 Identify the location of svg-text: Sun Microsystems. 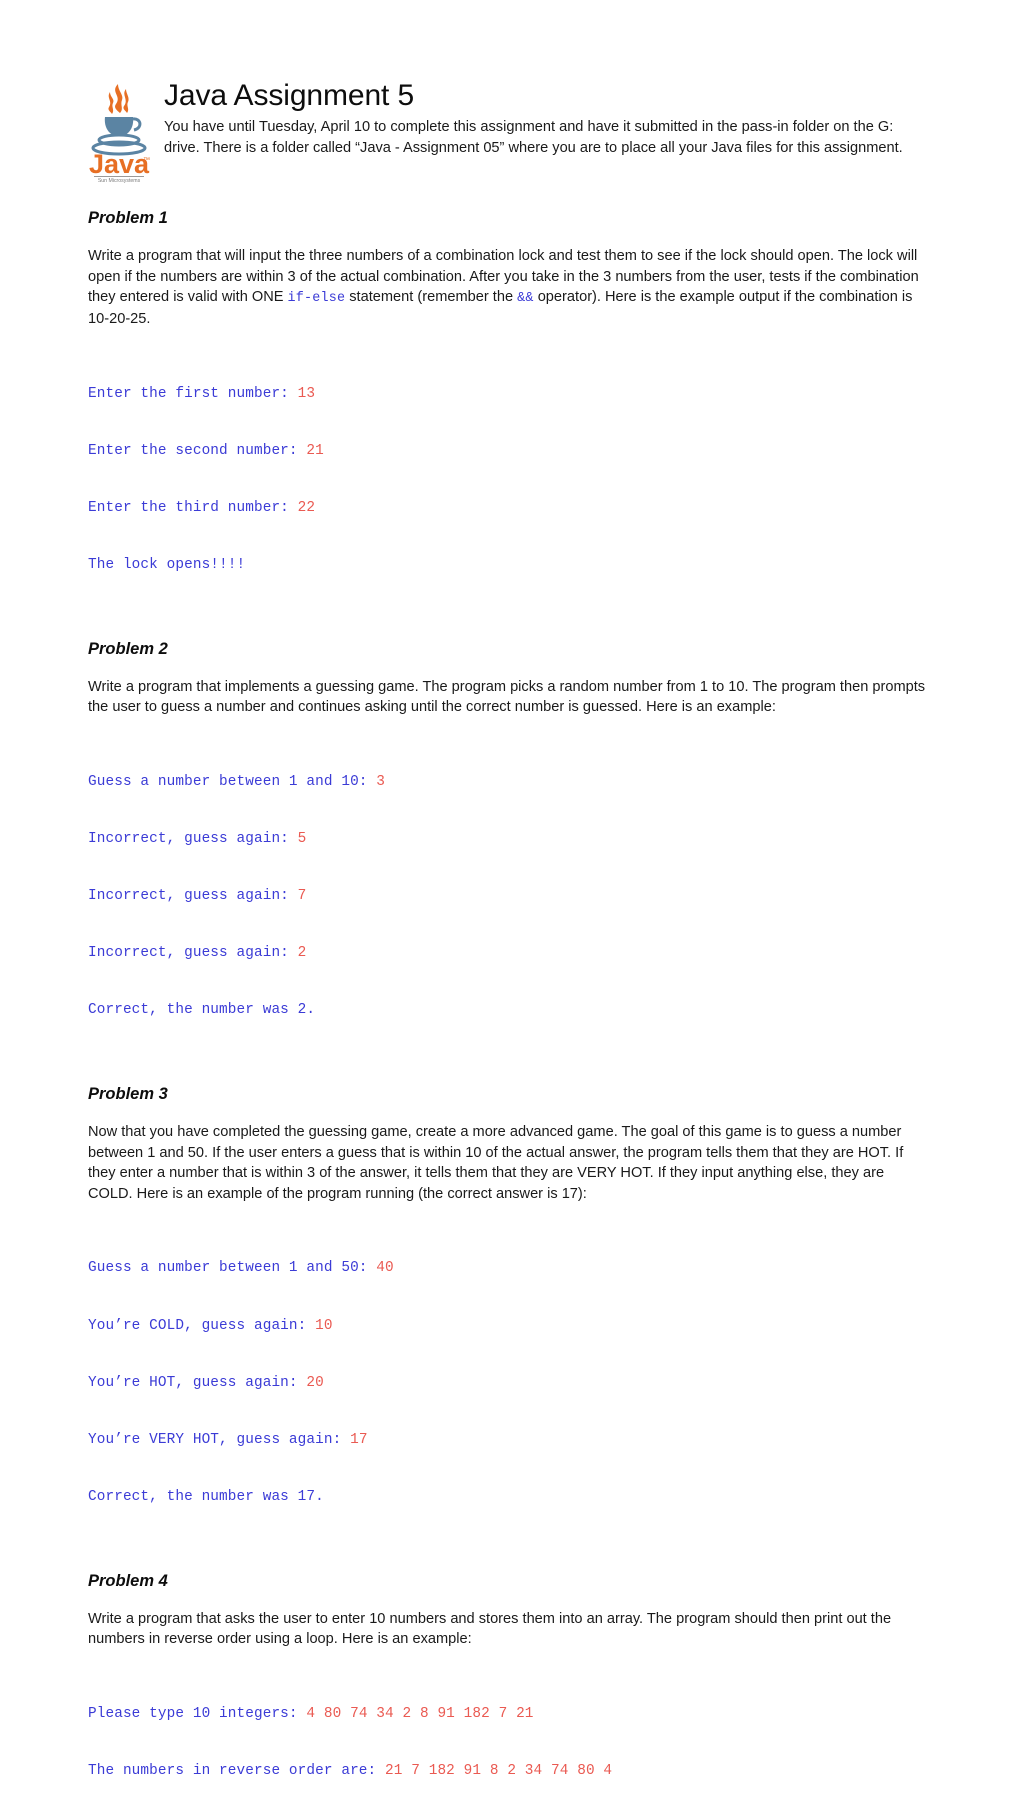
(119, 181).